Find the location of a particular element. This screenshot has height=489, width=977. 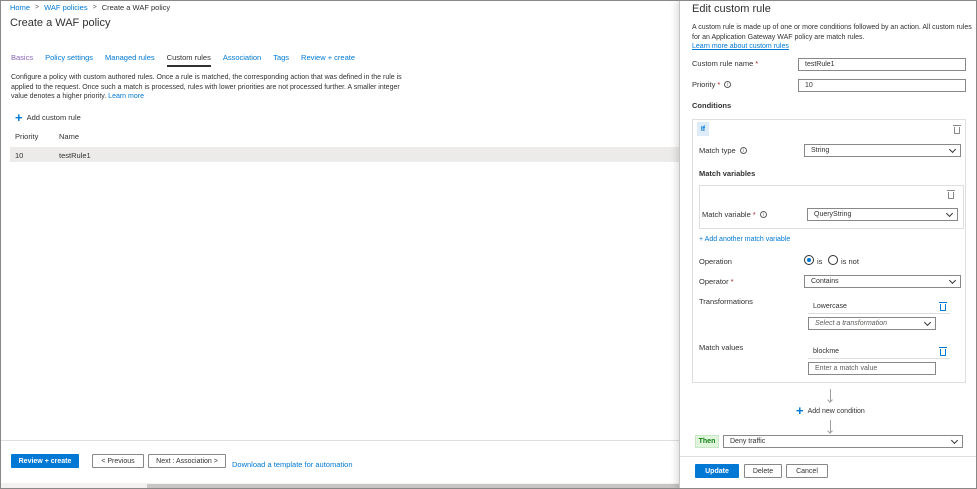

transformation-item: Lowercase is located at coordinates (879, 306).